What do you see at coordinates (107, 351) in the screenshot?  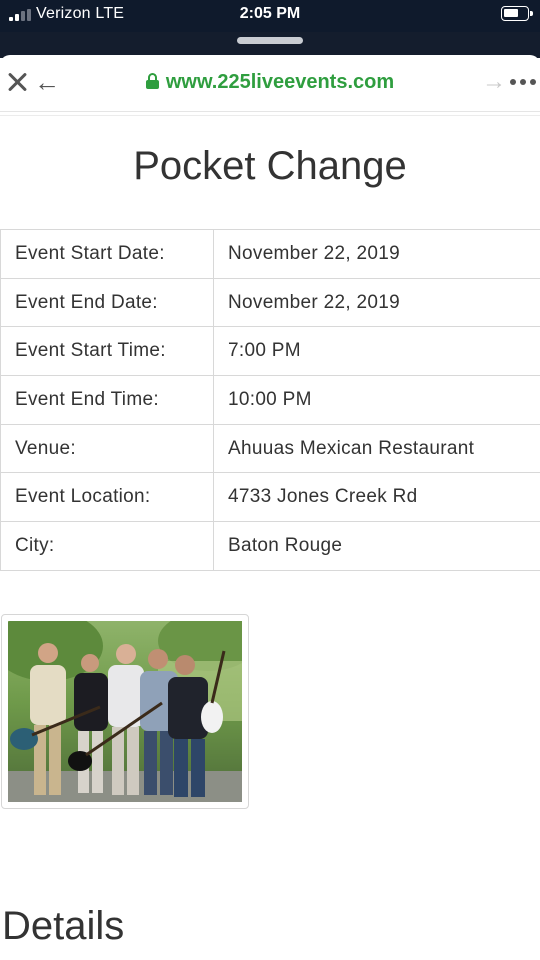 I see `event-info-label: Event Start Time:` at bounding box center [107, 351].